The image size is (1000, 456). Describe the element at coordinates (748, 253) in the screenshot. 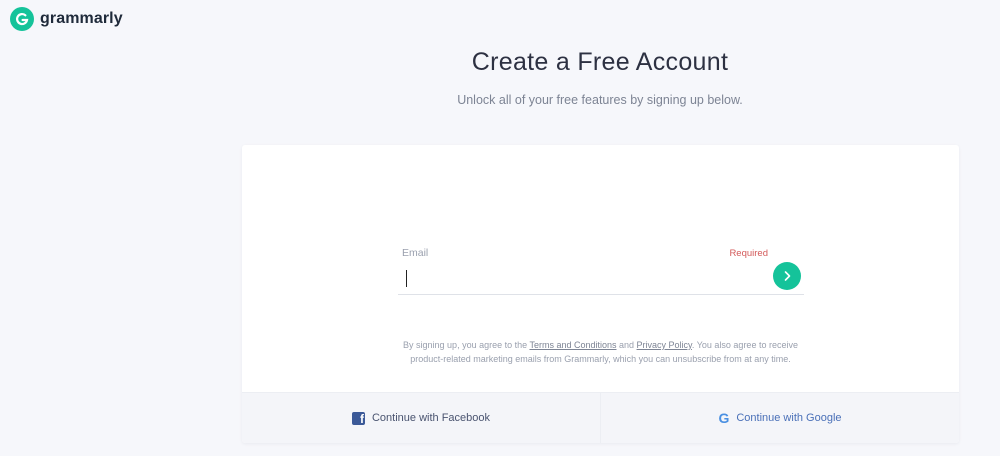

I see `required-indicator: Required` at that location.